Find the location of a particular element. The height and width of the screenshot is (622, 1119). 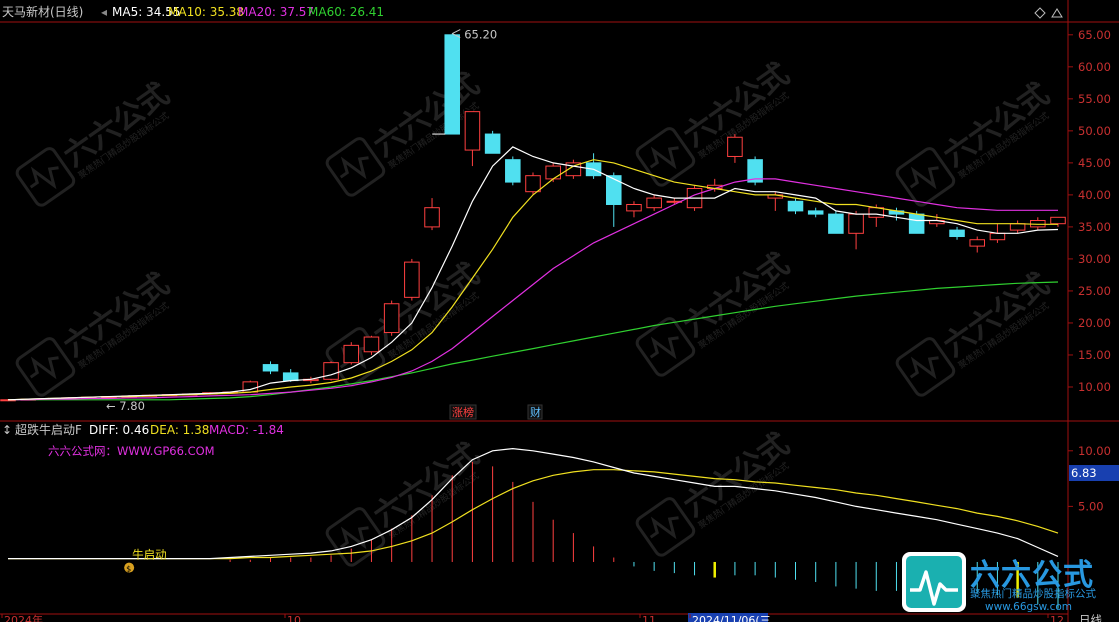

price-tick-label: 35.00 is located at coordinates (1094, 227).